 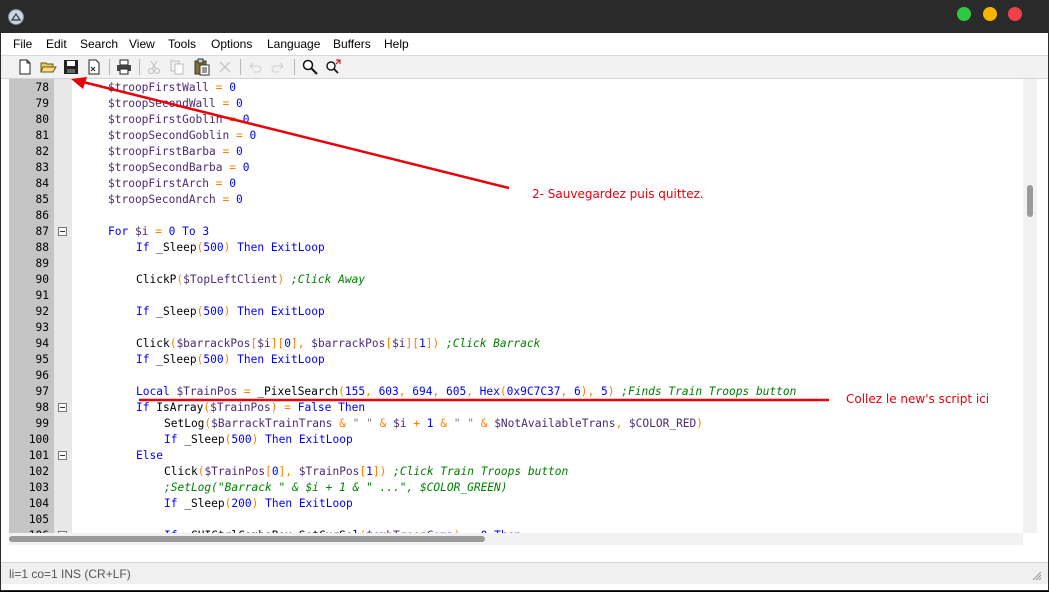 What do you see at coordinates (79, 83) in the screenshot?
I see `annotation-arrow-head-icon` at bounding box center [79, 83].